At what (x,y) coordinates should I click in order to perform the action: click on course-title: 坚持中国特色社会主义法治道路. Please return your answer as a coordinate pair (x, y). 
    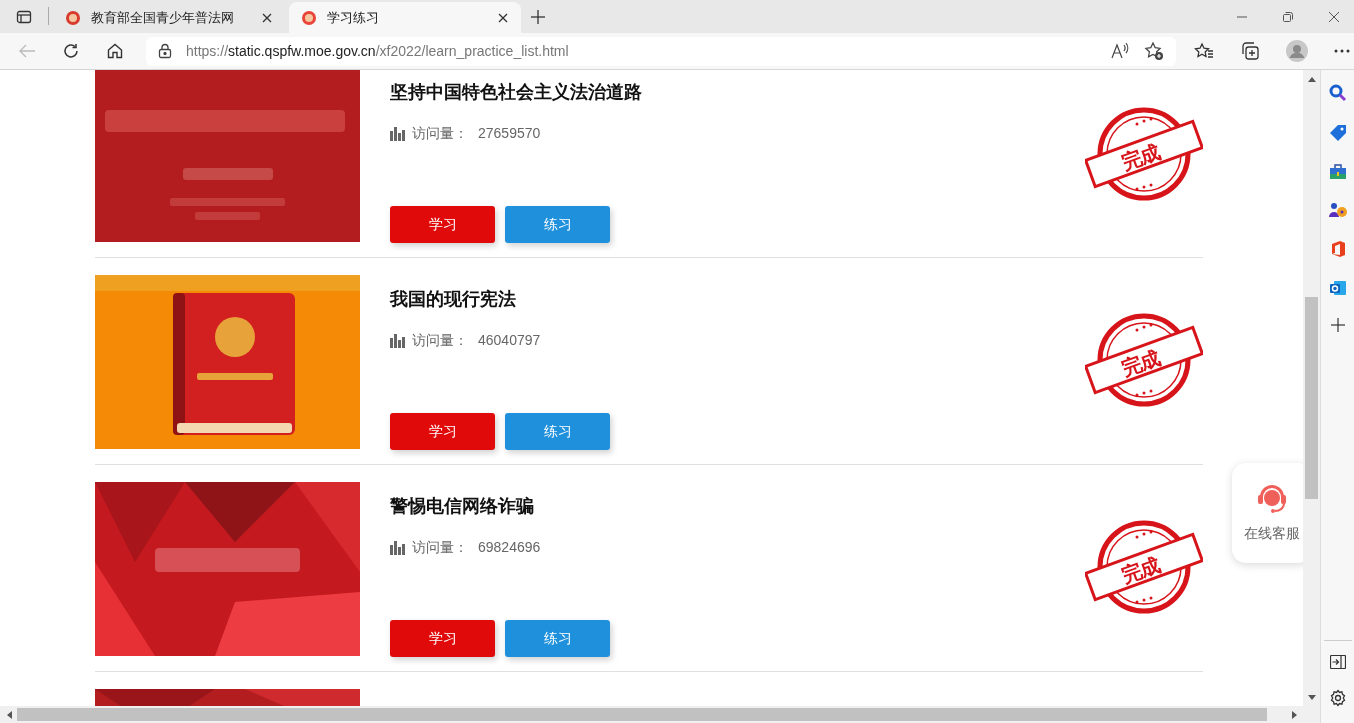
    Looking at the image, I should click on (516, 92).